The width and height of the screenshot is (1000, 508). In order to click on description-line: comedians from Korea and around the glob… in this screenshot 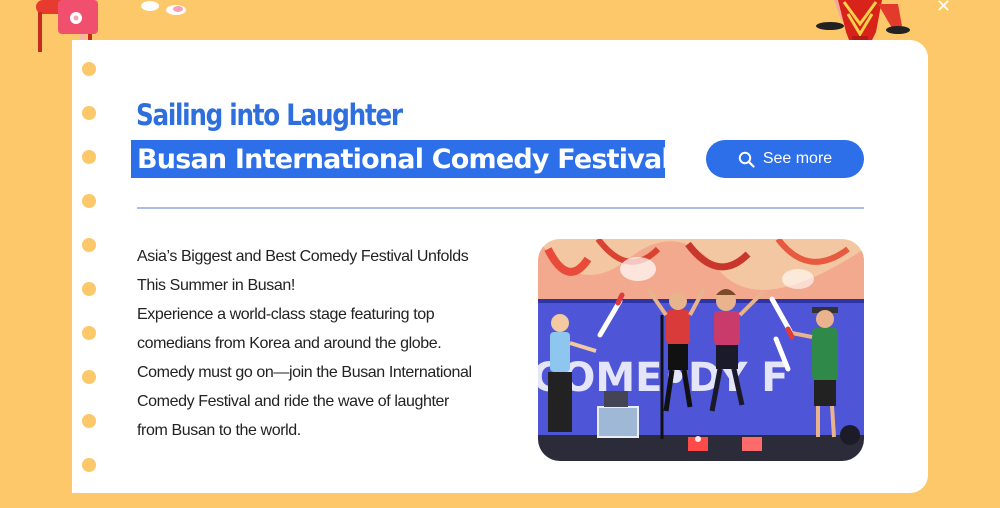, I will do `click(289, 343)`.